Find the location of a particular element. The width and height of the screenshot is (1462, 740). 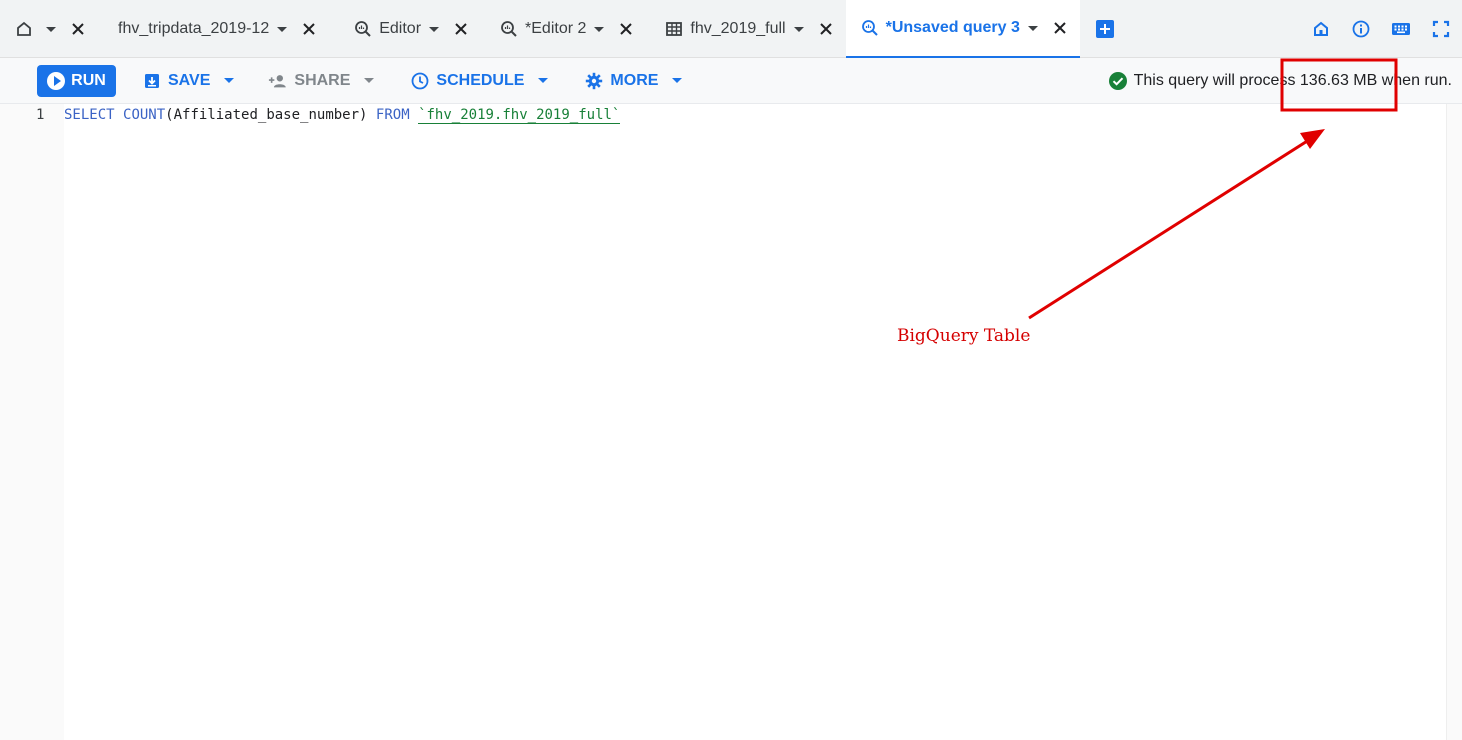

line-number: 1 is located at coordinates (40, 115).